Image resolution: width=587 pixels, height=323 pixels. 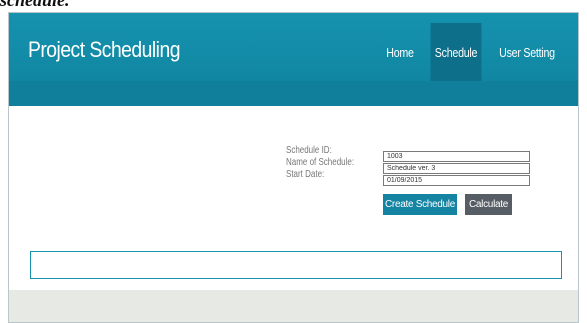 I want to click on schedule-id-input, so click(x=456, y=156).